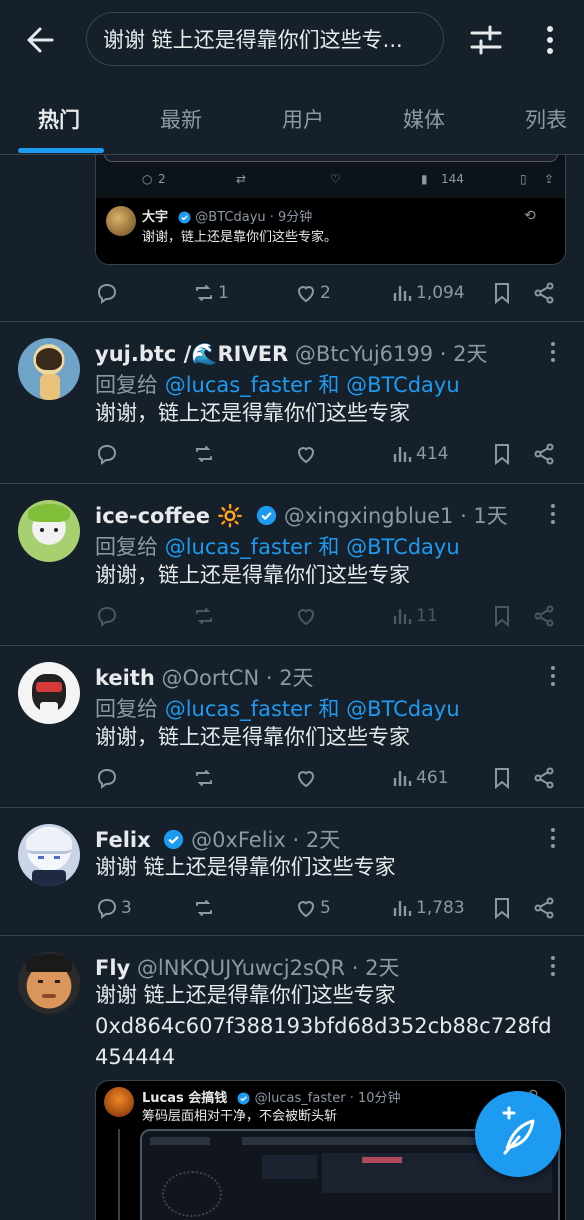  What do you see at coordinates (123, 840) in the screenshot?
I see `display-name: Felix` at bounding box center [123, 840].